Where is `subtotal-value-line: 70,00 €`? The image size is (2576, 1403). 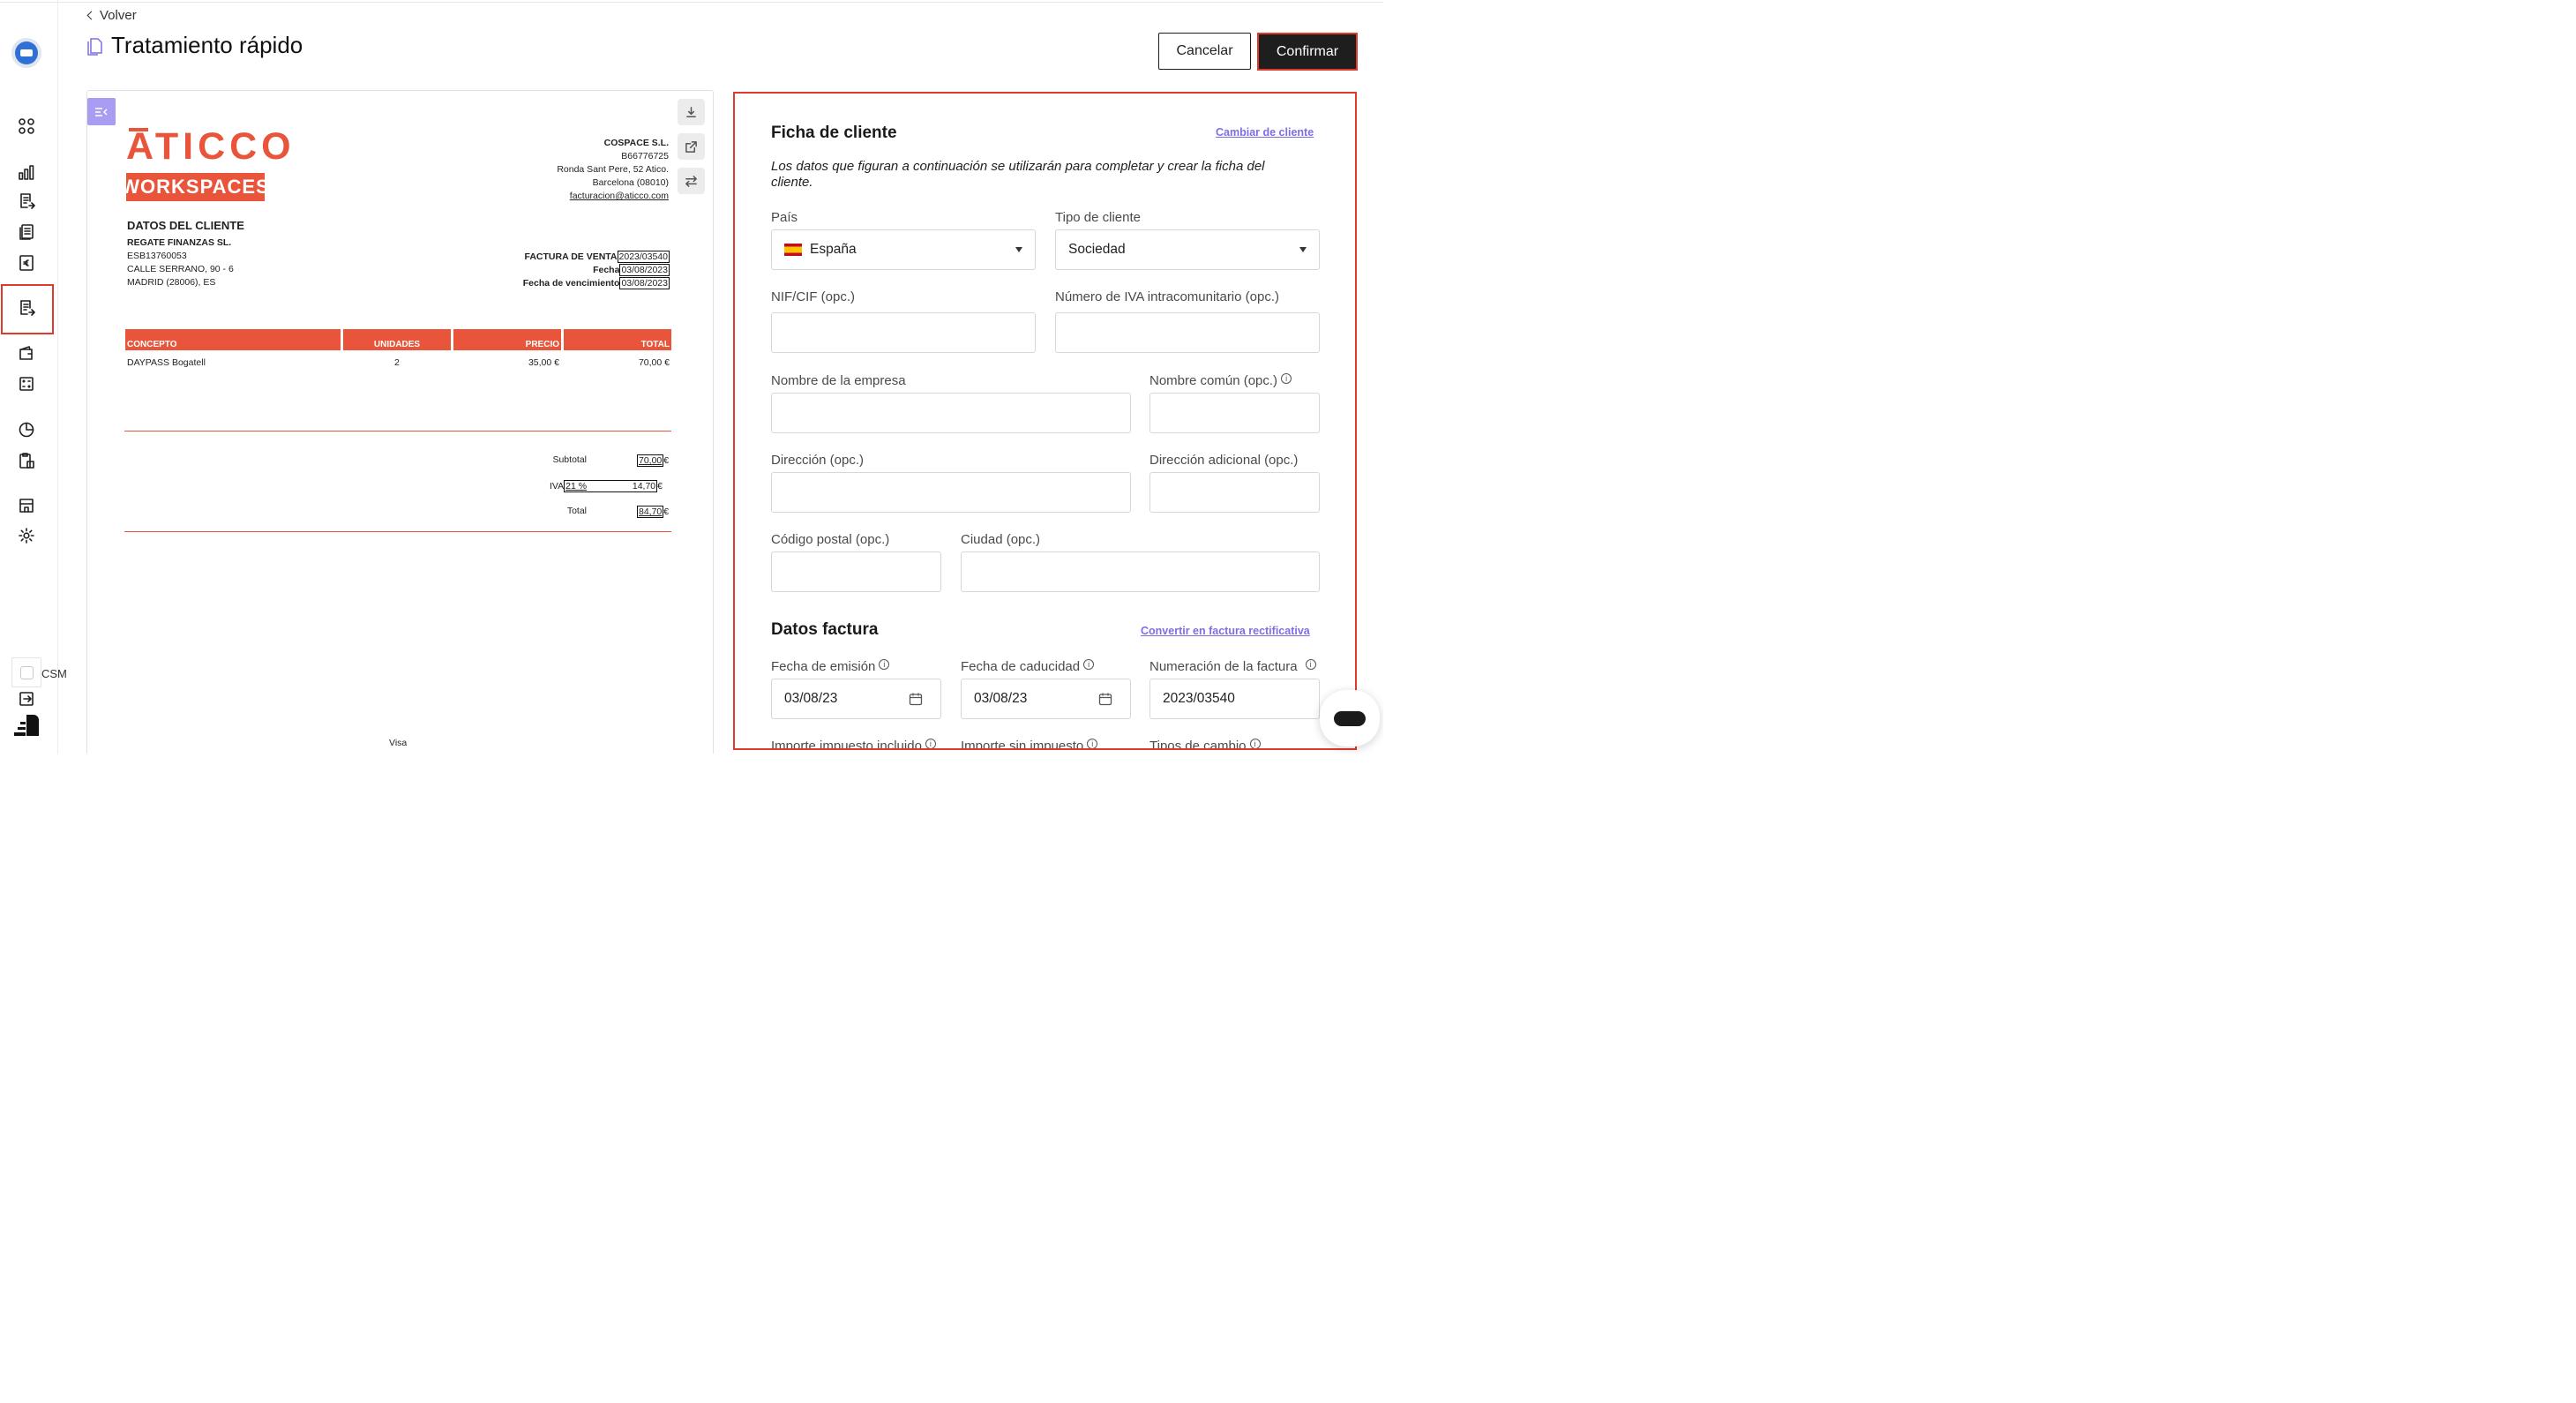
subtotal-value-line: 70,00 € is located at coordinates (653, 460).